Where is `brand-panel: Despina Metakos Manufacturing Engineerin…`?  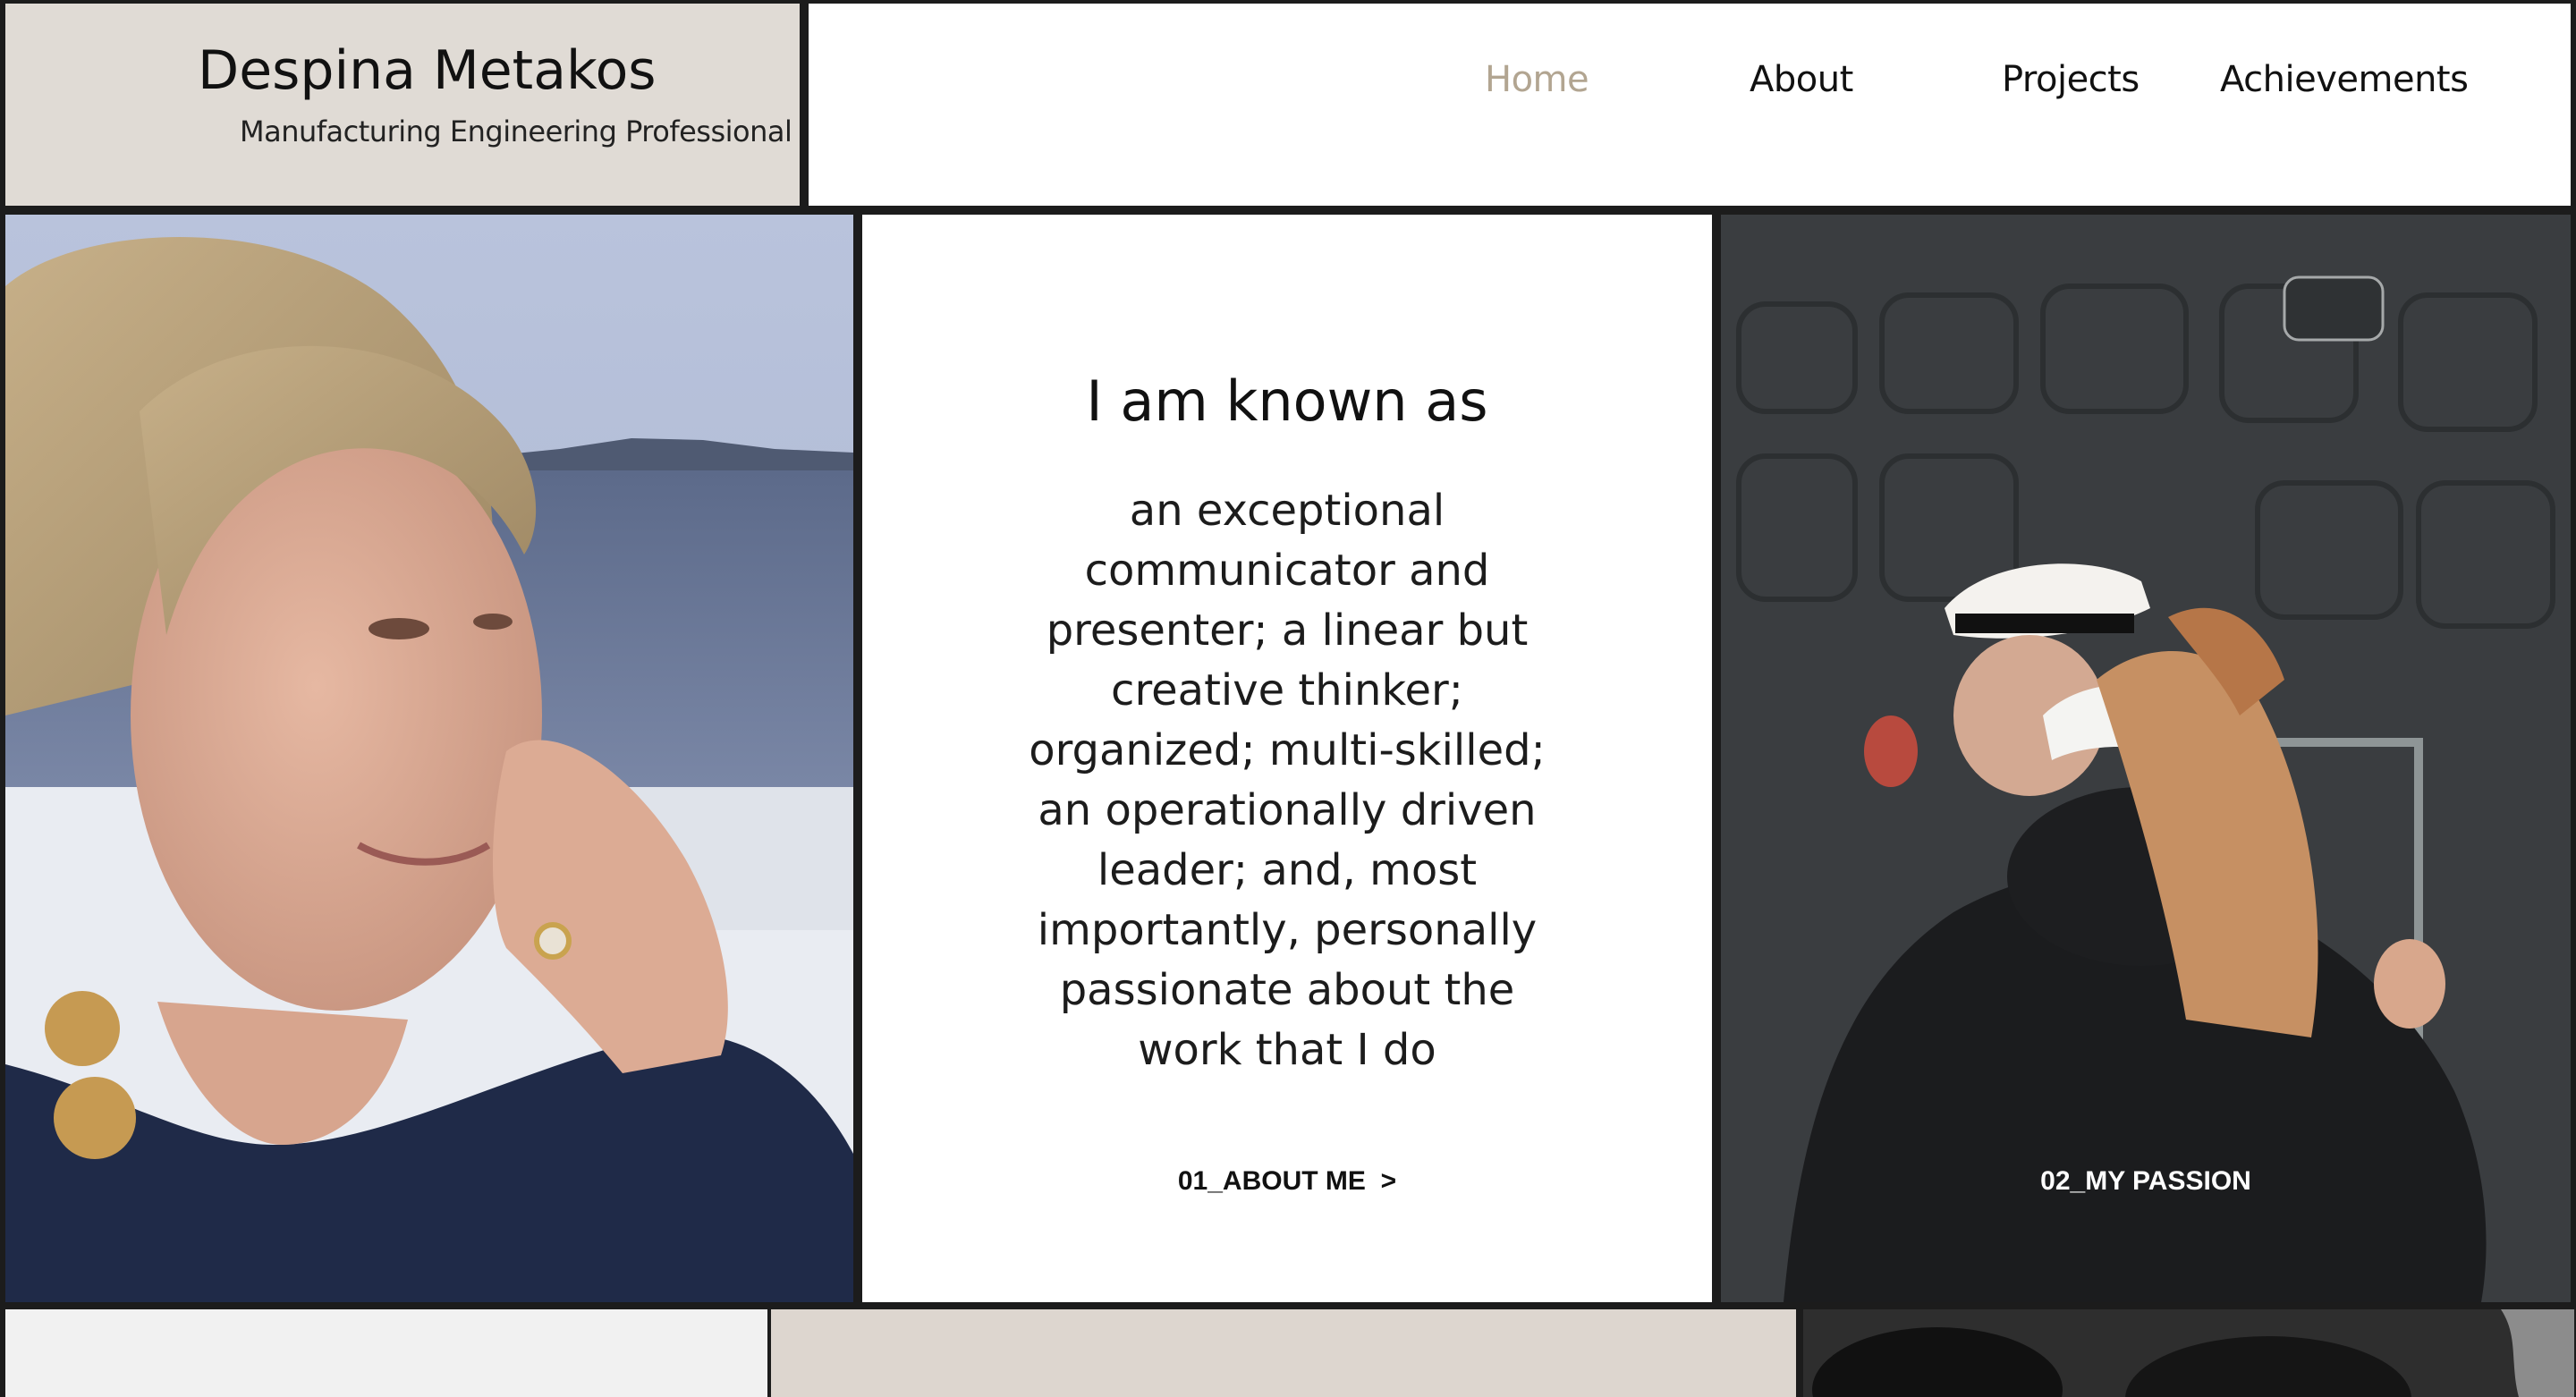 brand-panel: Despina Metakos Manufacturing Engineerin… is located at coordinates (402, 105).